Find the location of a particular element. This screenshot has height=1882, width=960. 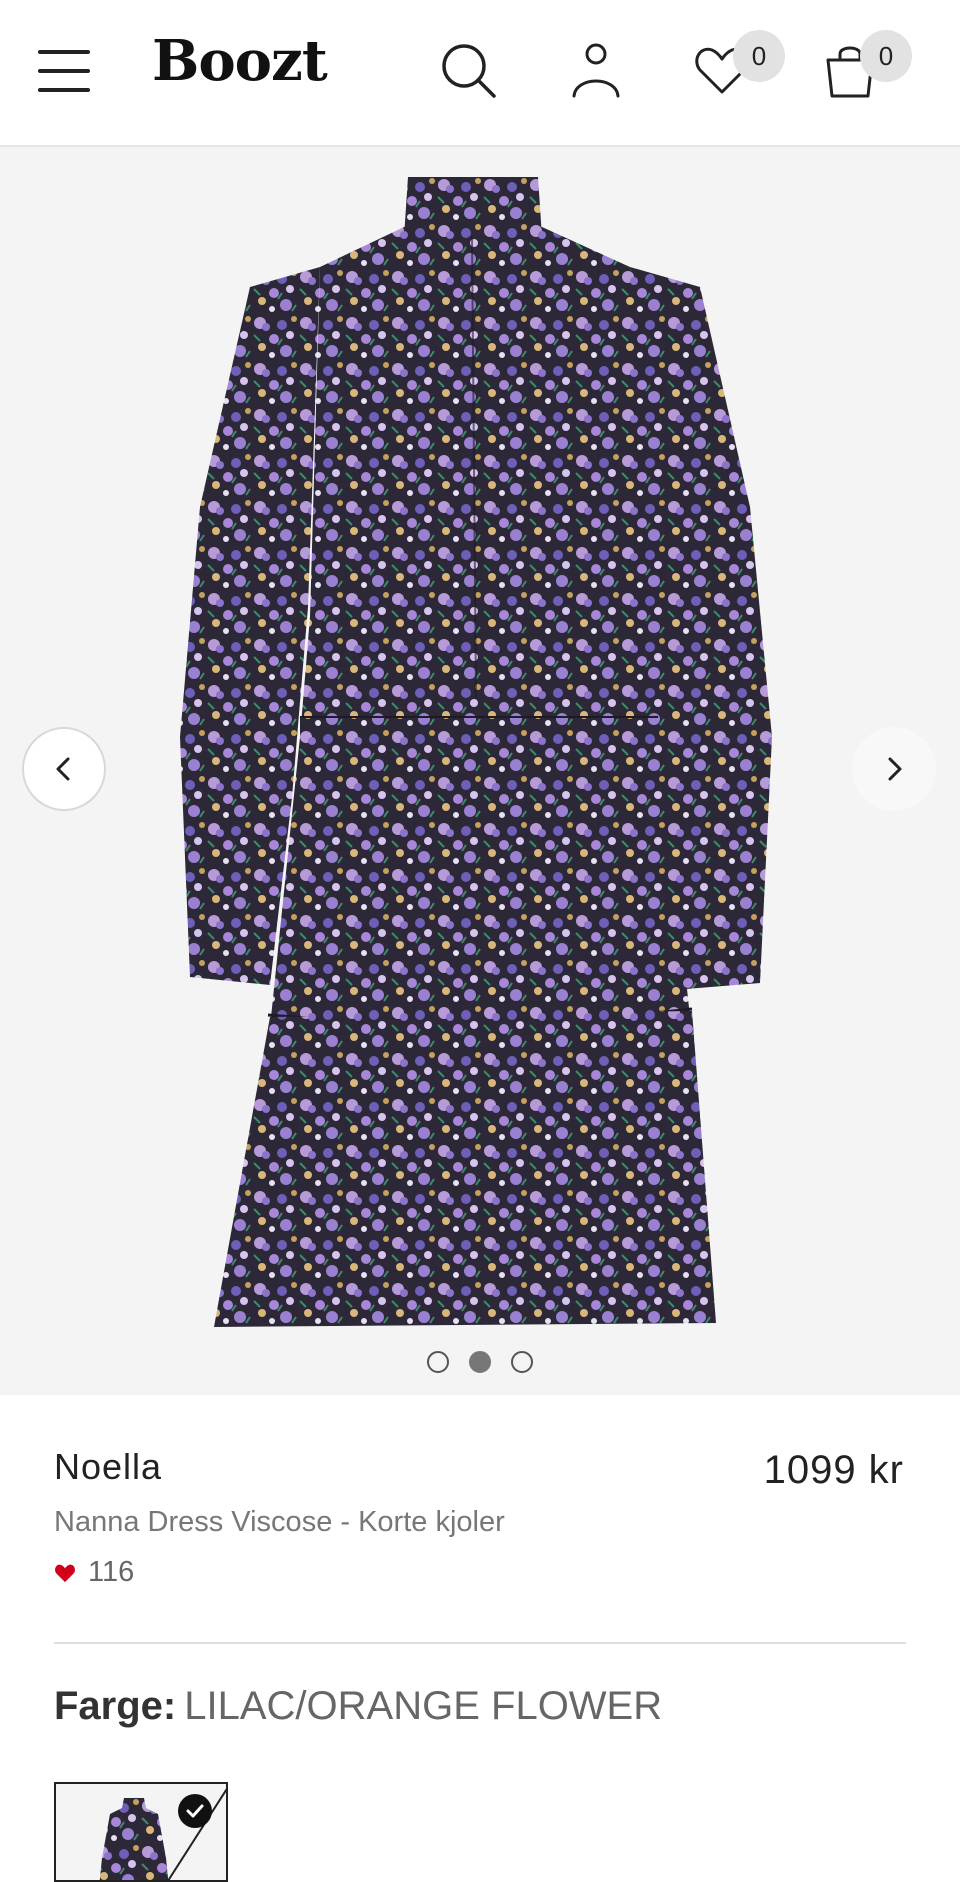

logo: Boozt is located at coordinates (240, 61).